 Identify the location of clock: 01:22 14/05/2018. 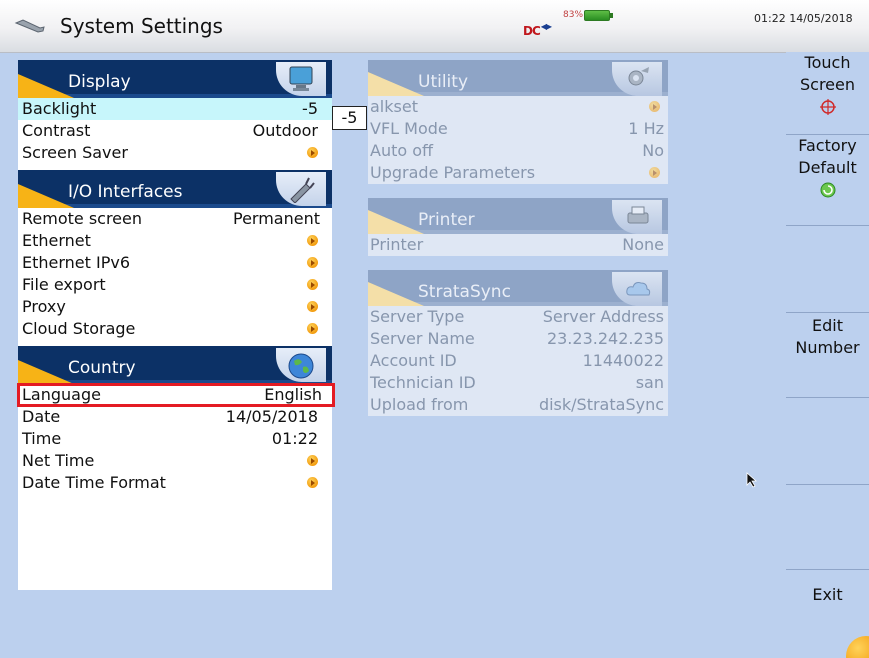
(803, 18).